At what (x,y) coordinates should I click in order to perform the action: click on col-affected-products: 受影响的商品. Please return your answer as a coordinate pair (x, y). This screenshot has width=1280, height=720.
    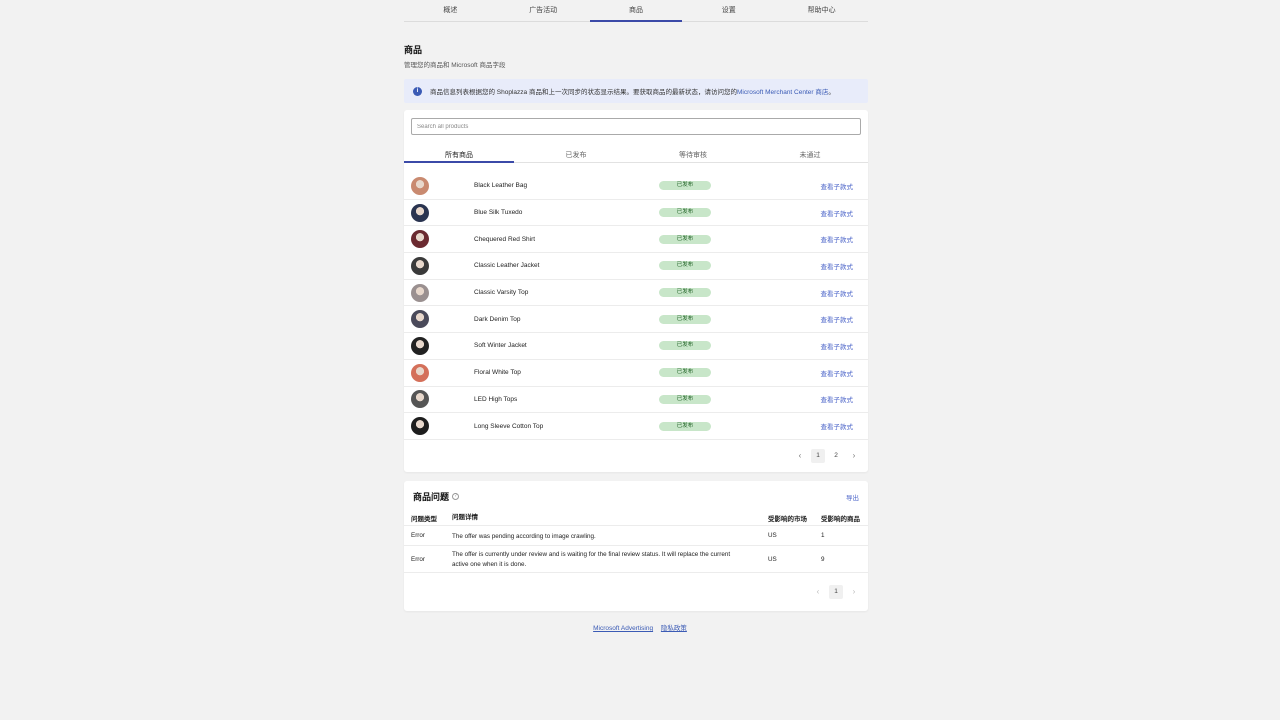
    Looking at the image, I should click on (840, 519).